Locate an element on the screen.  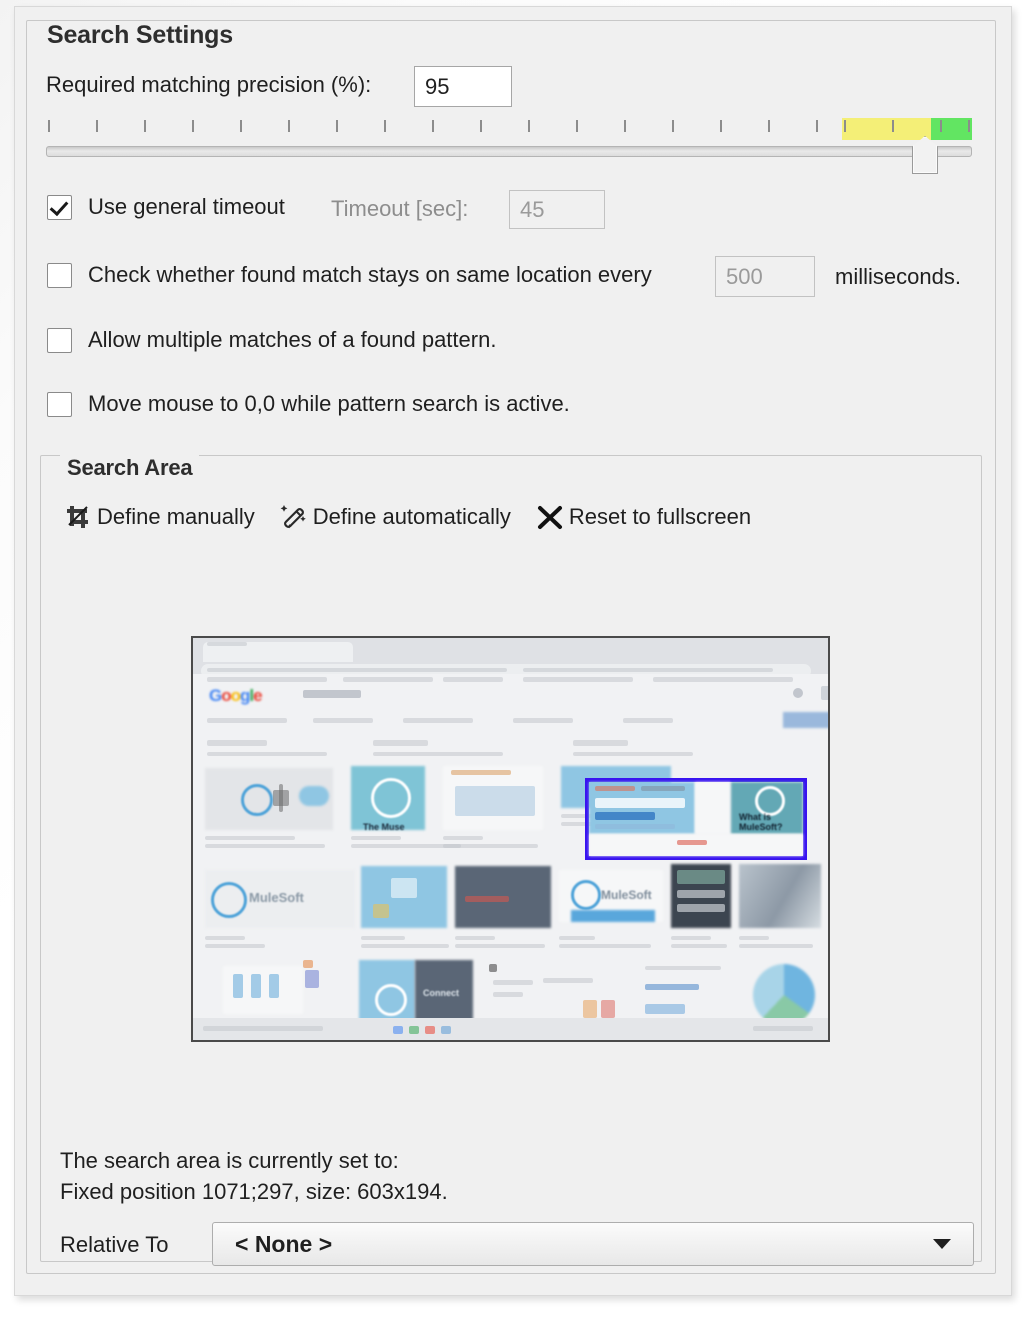
slider-thumb is located at coordinates (925, 155).